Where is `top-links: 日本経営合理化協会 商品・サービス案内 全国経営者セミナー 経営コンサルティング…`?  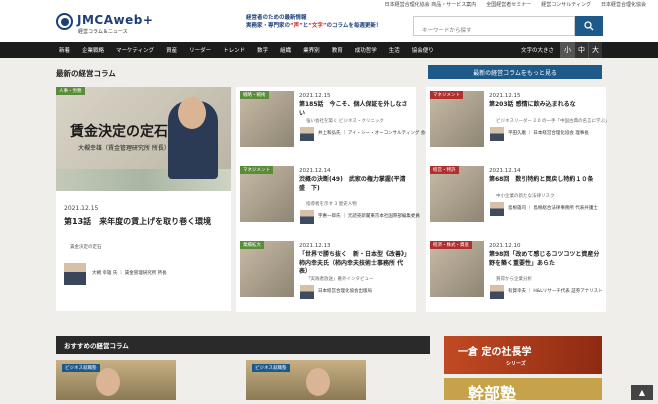 top-links: 日本経営合理化協会 商品・サービス案内 全国経営者セミナー 経営コンサルティング… is located at coordinates (515, 4).